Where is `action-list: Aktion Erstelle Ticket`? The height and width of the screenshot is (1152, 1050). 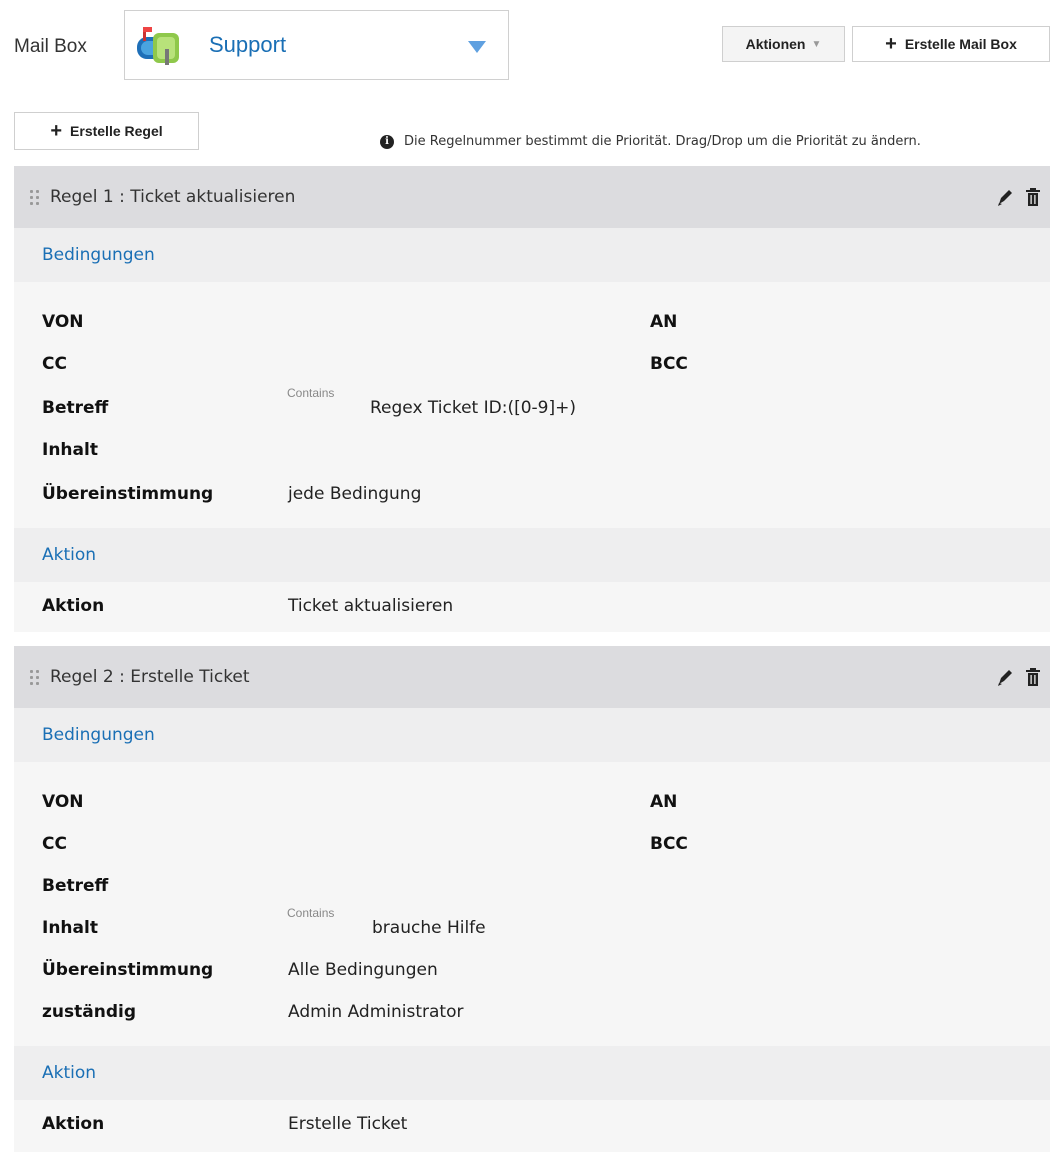 action-list: Aktion Erstelle Ticket is located at coordinates (532, 1126).